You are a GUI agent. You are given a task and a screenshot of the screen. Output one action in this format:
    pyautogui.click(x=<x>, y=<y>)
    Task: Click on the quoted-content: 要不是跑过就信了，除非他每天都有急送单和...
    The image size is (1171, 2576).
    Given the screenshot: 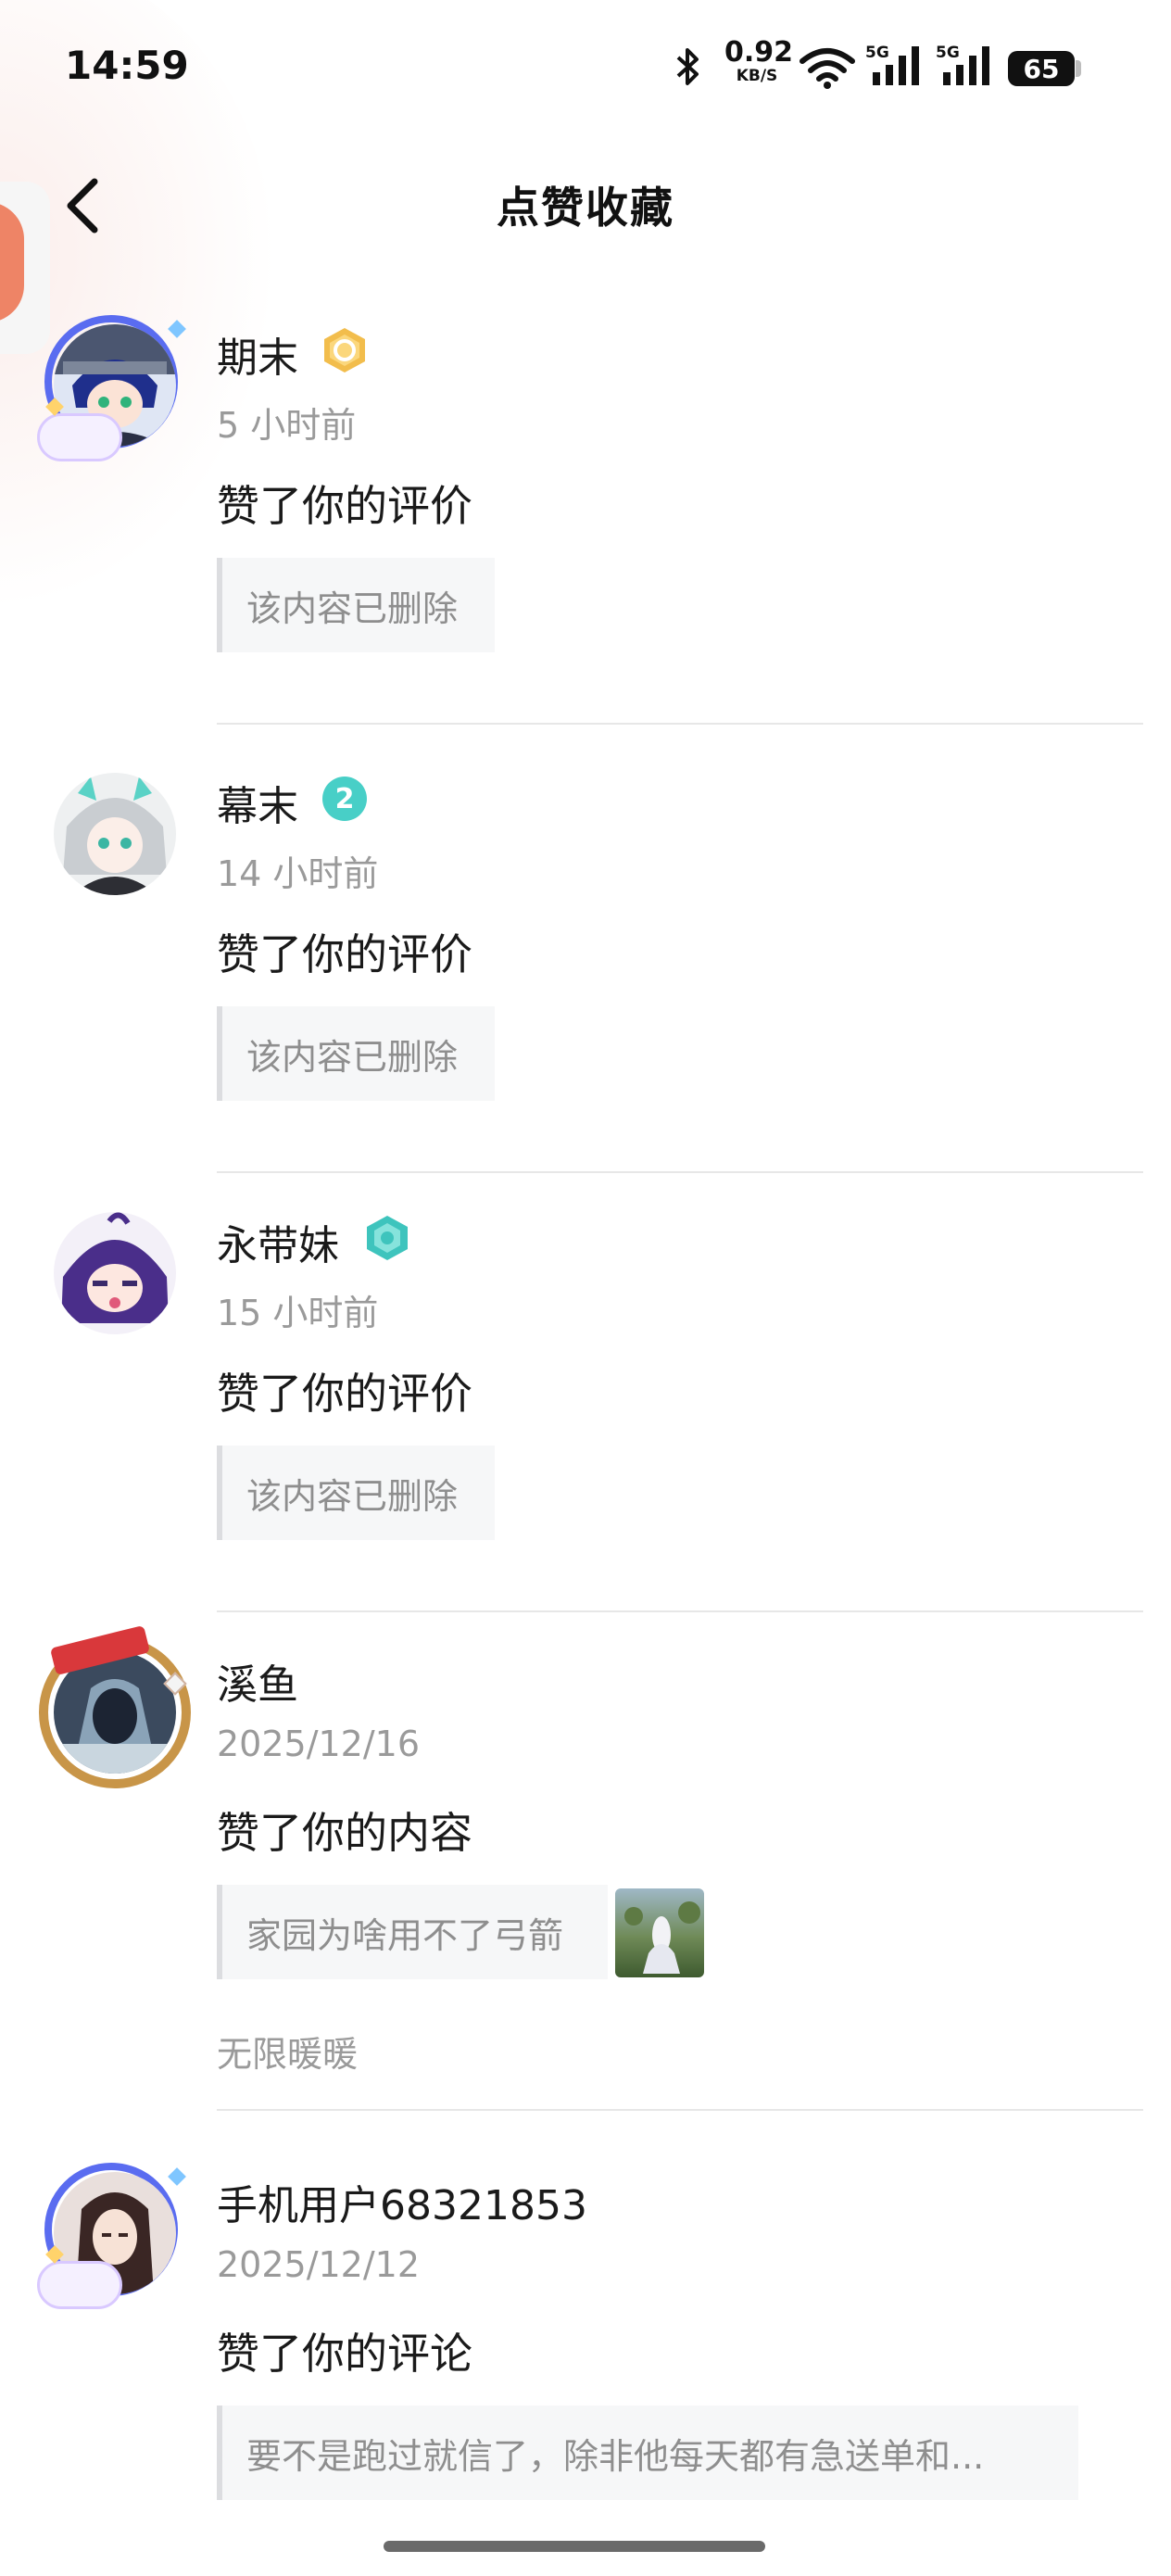 What is the action you would take?
    pyautogui.click(x=647, y=2453)
    